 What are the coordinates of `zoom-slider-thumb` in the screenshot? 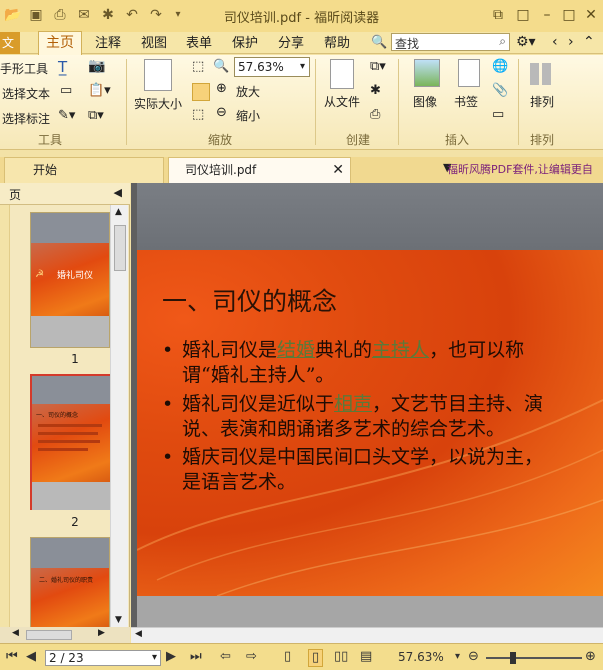 It's located at (513, 658).